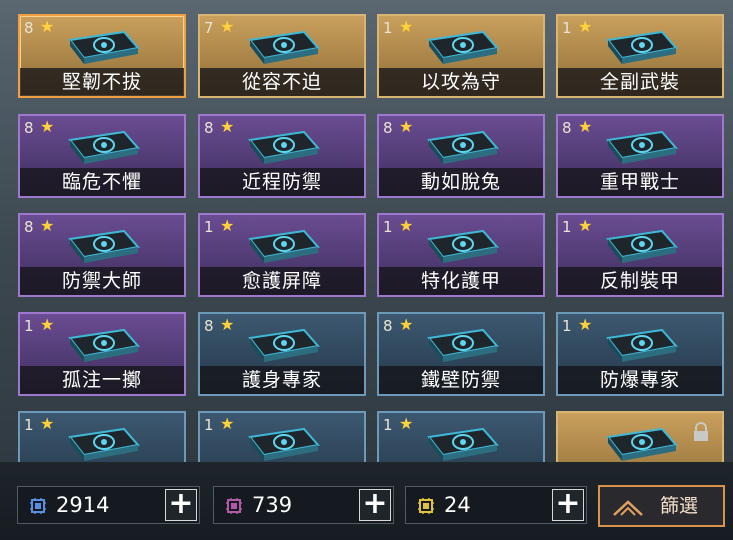 Image resolution: width=733 pixels, height=540 pixels. What do you see at coordinates (209, 28) in the screenshot?
I see `card-count: 7` at bounding box center [209, 28].